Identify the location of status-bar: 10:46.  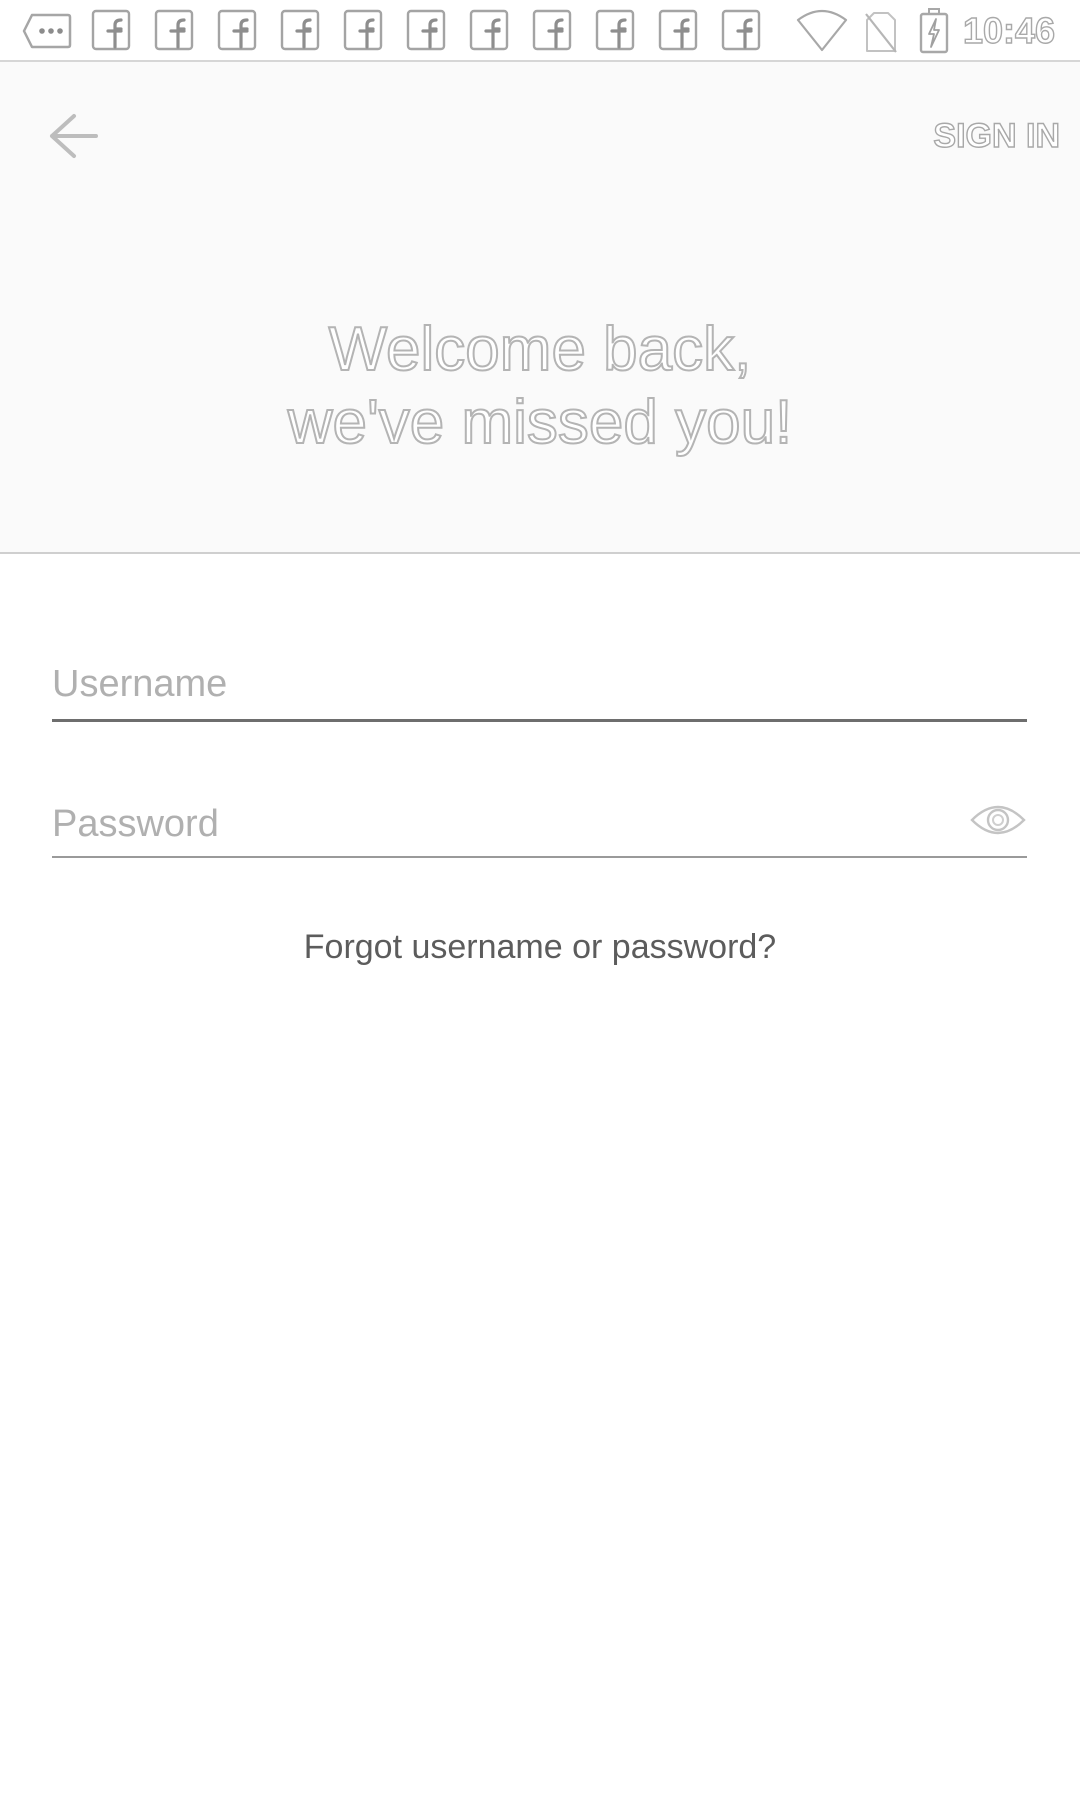
(540, 31).